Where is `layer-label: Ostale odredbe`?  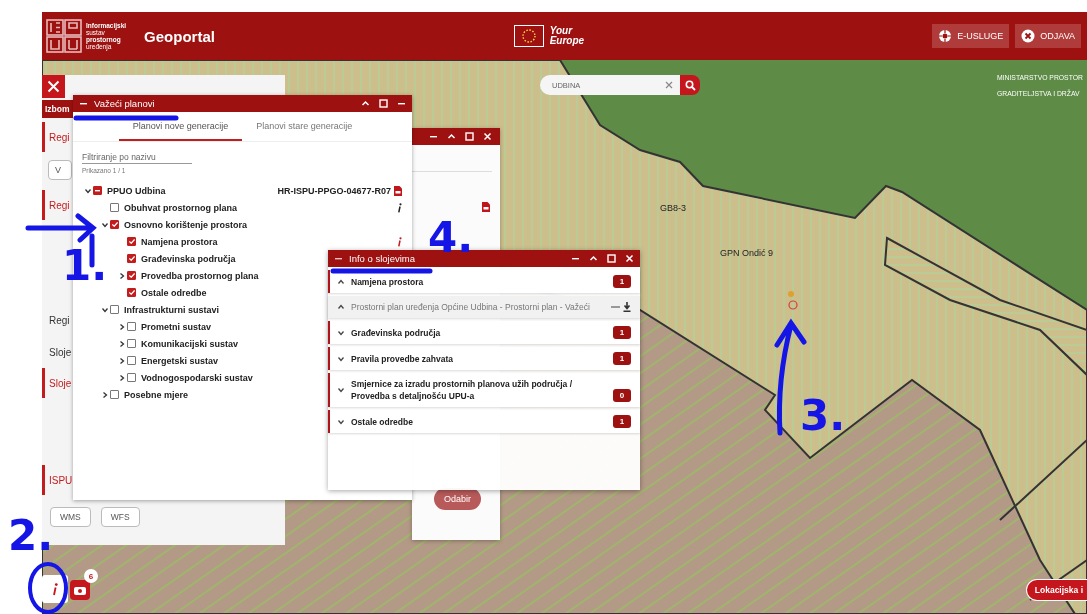 layer-label: Ostale odredbe is located at coordinates (174, 292).